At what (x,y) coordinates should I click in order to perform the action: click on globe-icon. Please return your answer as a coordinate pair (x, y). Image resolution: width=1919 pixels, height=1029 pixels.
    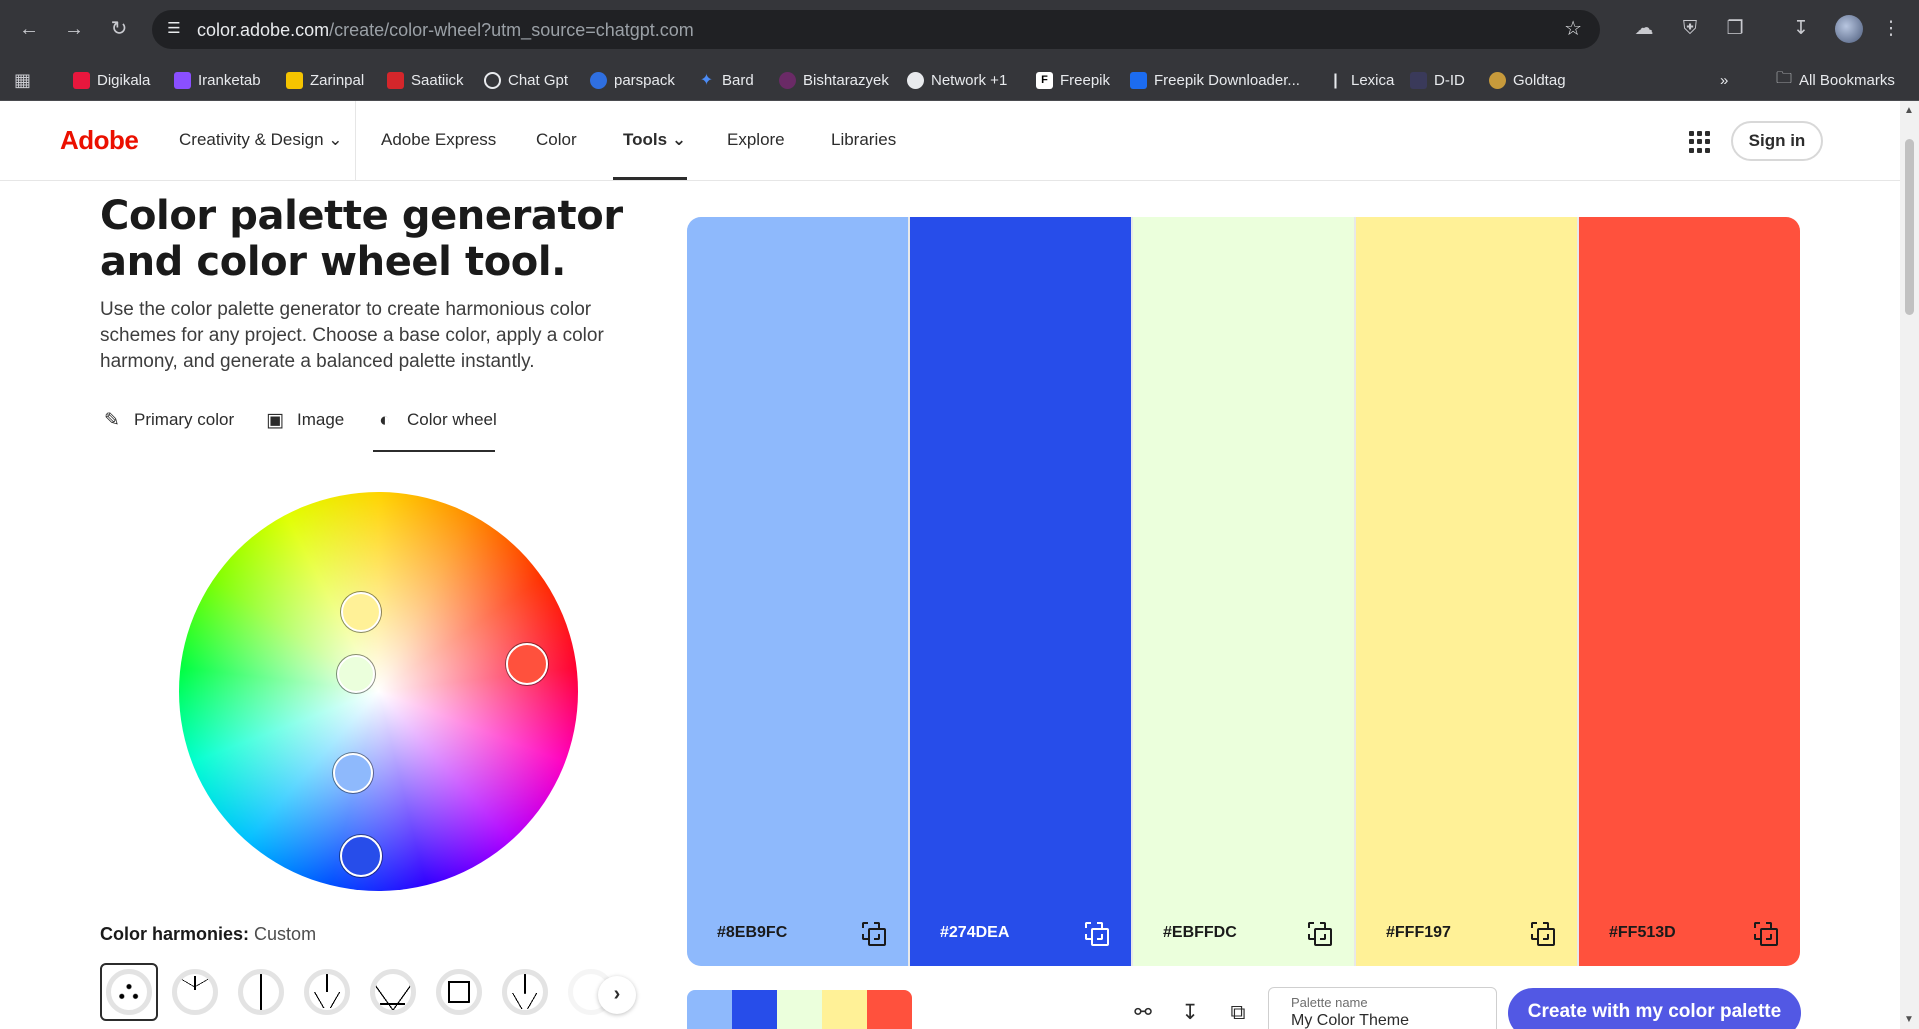
    Looking at the image, I should click on (915, 80).